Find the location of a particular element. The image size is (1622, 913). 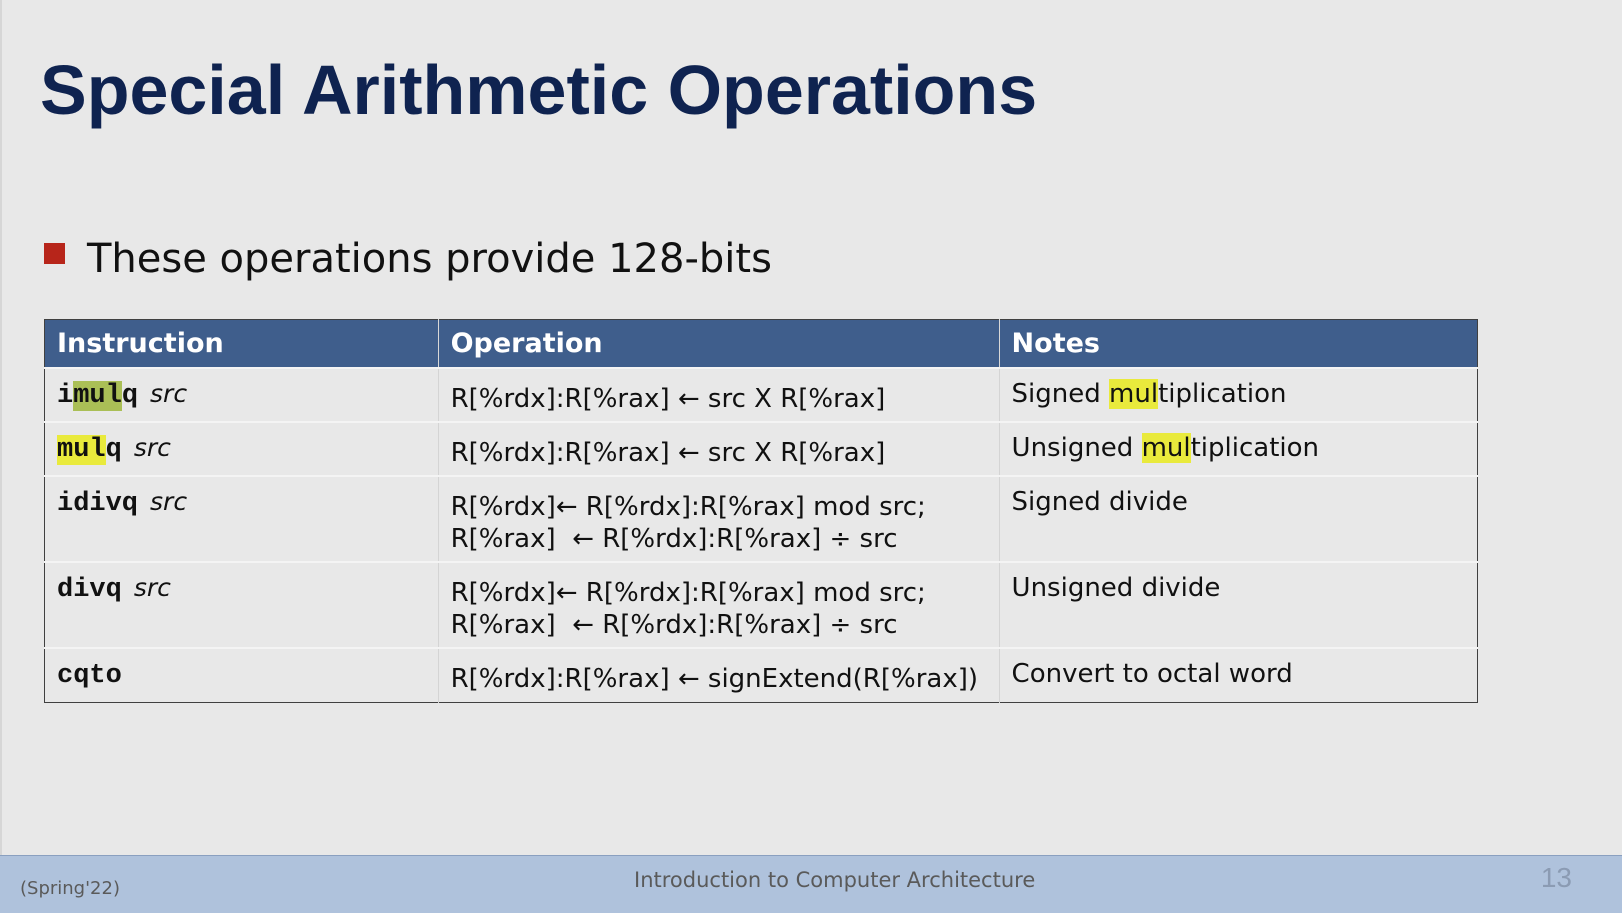

header-notes: Notes is located at coordinates (1238, 343).